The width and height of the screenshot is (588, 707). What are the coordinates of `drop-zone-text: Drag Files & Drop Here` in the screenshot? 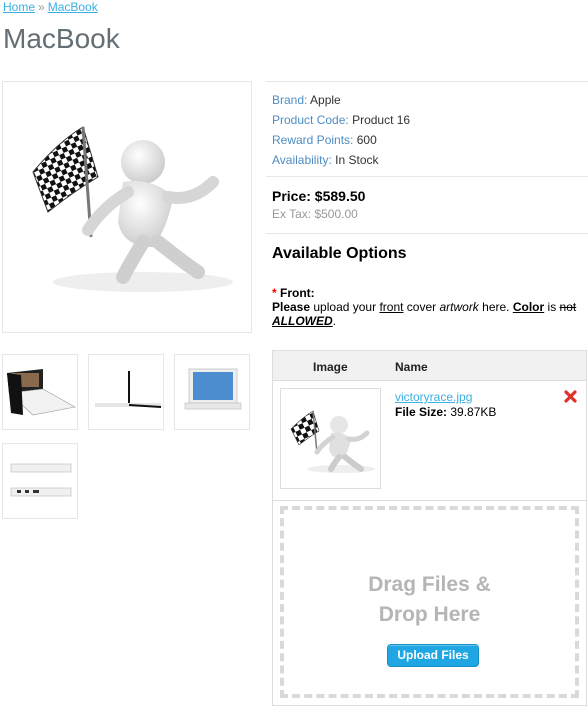 It's located at (429, 600).